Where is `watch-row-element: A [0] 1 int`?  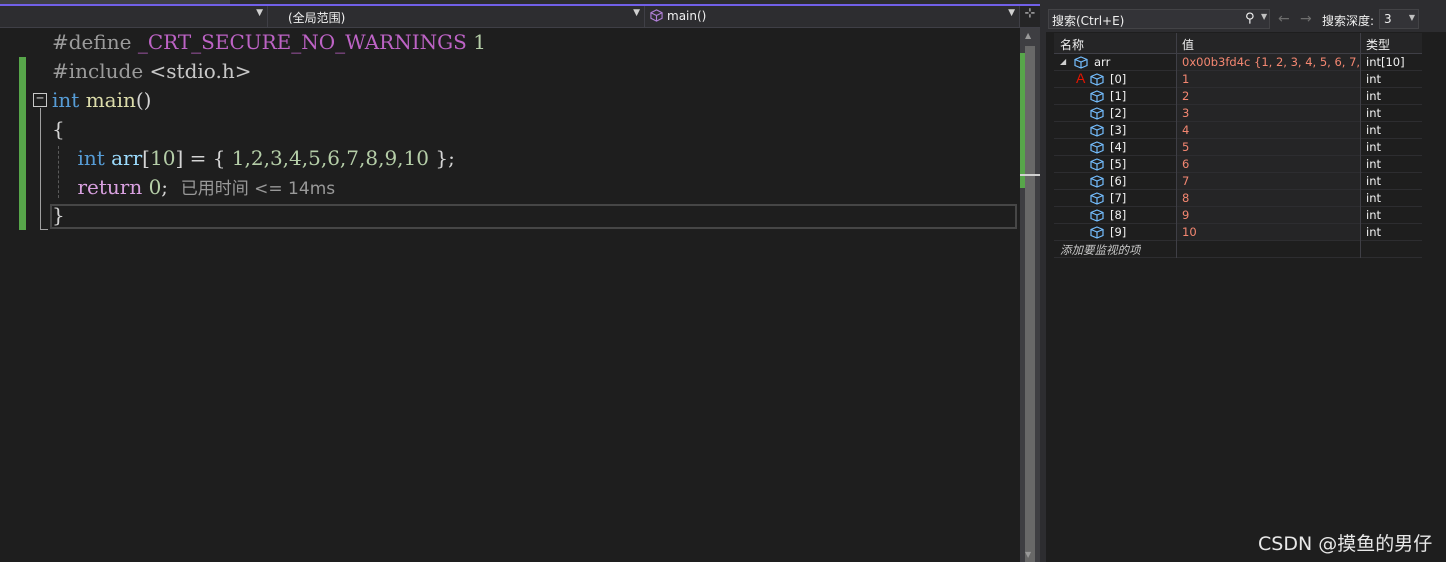
watch-row-element: A [0] 1 int is located at coordinates (1238, 79).